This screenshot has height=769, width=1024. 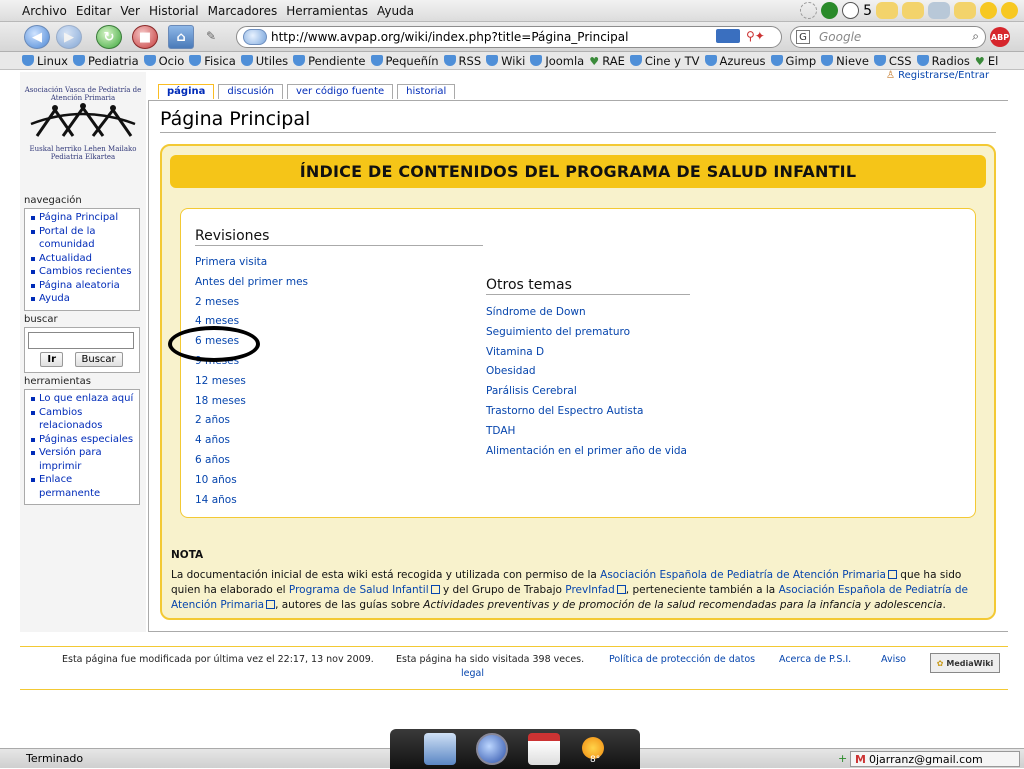 I want to click on otros-link-paralisis: Parálisis Cerebral, so click(x=586, y=392).